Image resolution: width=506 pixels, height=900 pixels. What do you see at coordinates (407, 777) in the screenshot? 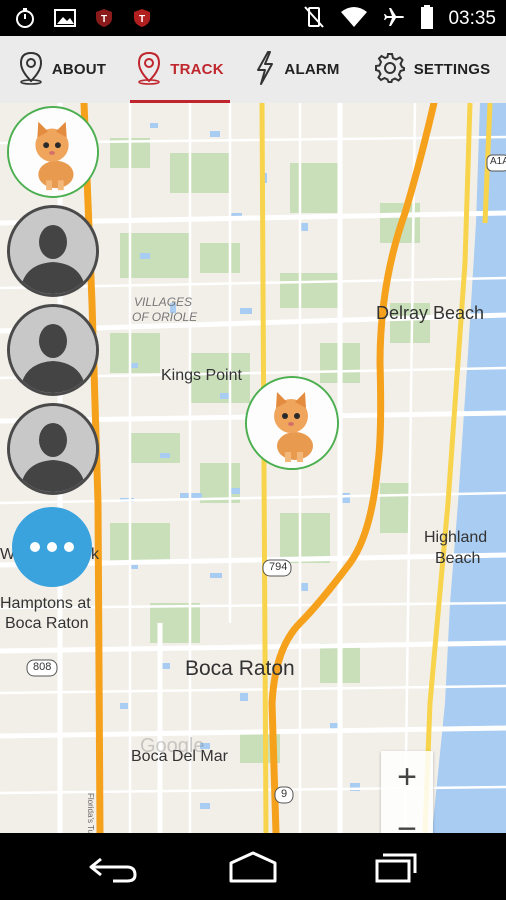
I see `zoom-in-button: +` at bounding box center [407, 777].